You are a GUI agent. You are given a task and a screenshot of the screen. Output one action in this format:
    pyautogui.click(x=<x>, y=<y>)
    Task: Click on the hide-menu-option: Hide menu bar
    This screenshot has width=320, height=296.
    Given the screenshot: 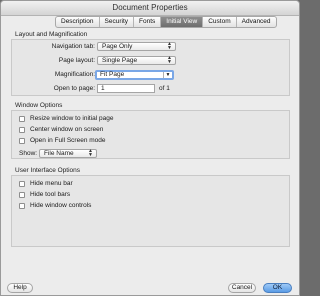 What is the action you would take?
    pyautogui.click(x=46, y=183)
    